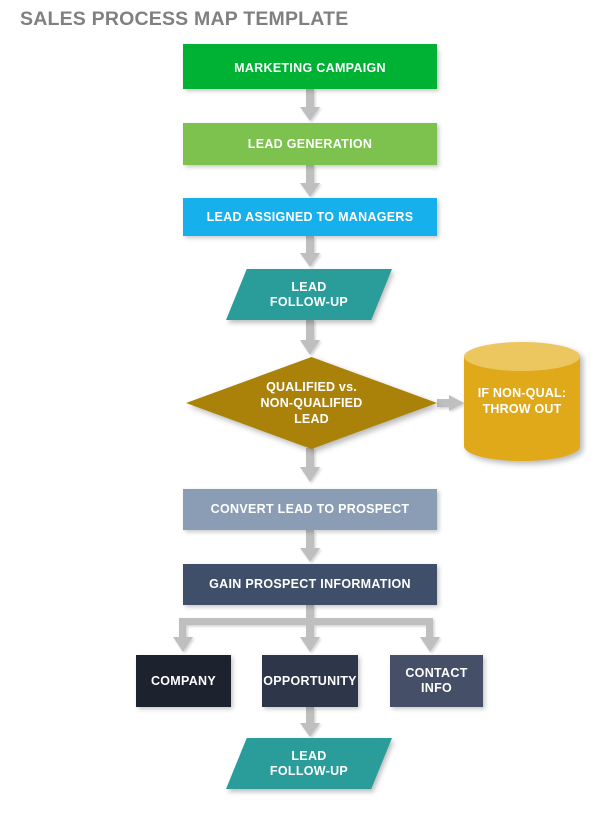 This screenshot has height=819, width=608. I want to click on node-label-line2: NON-QUALIFIED, so click(311, 402).